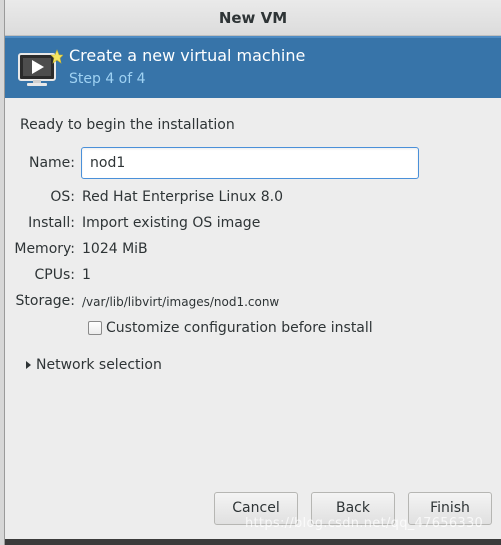  I want to click on name-input, so click(250, 163).